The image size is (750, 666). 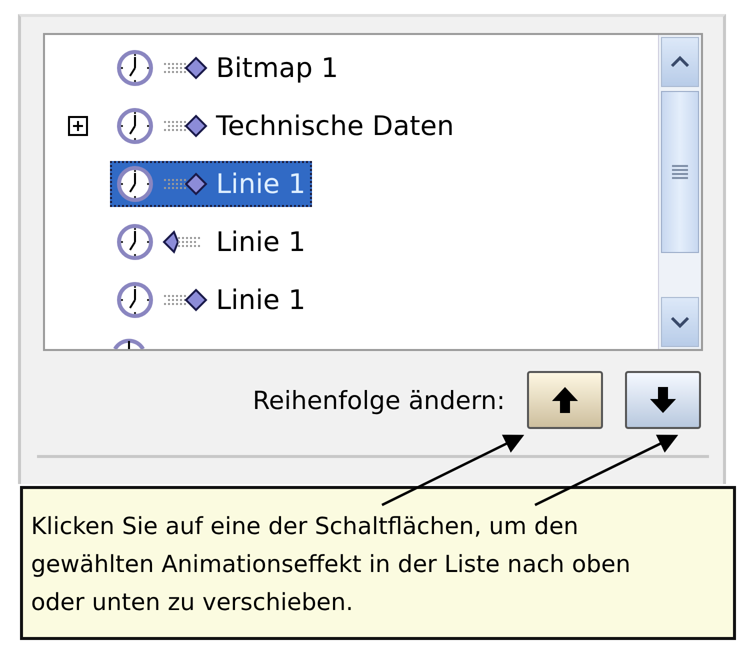 I want to click on animation-item: Technische Daten, so click(x=285, y=126).